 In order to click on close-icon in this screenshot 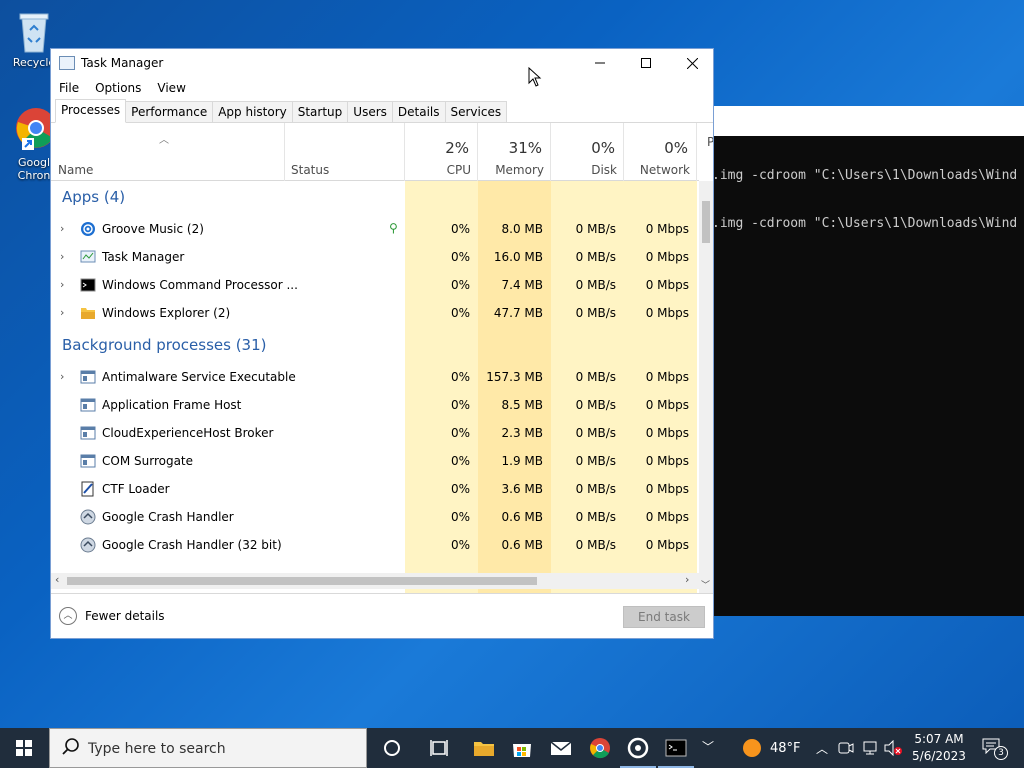, I will do `click(692, 63)`.